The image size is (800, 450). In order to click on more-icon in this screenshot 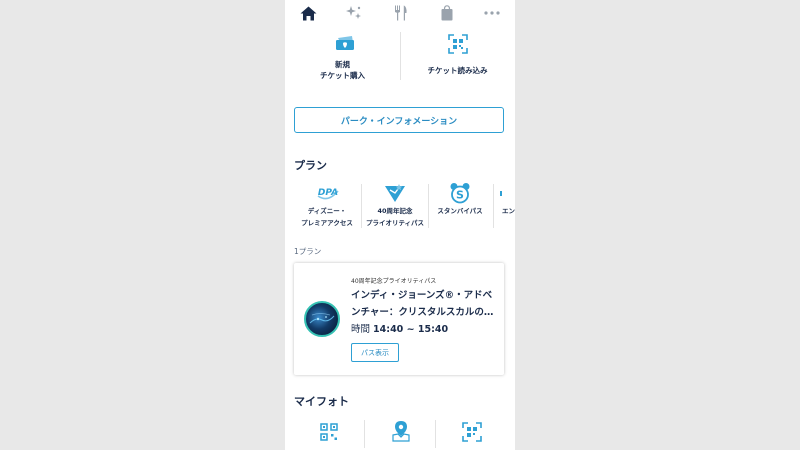, I will do `click(492, 13)`.